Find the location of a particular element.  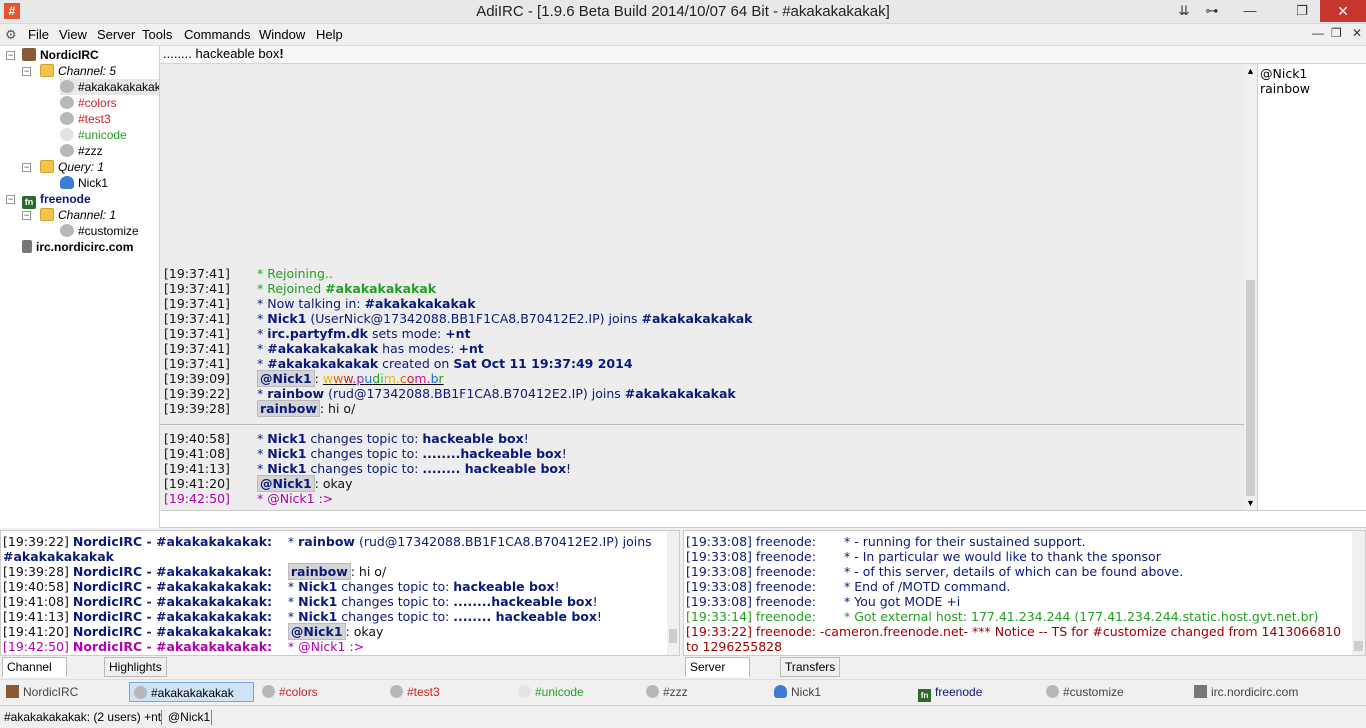

tree-item-unicode: #unicode is located at coordinates (93, 135).